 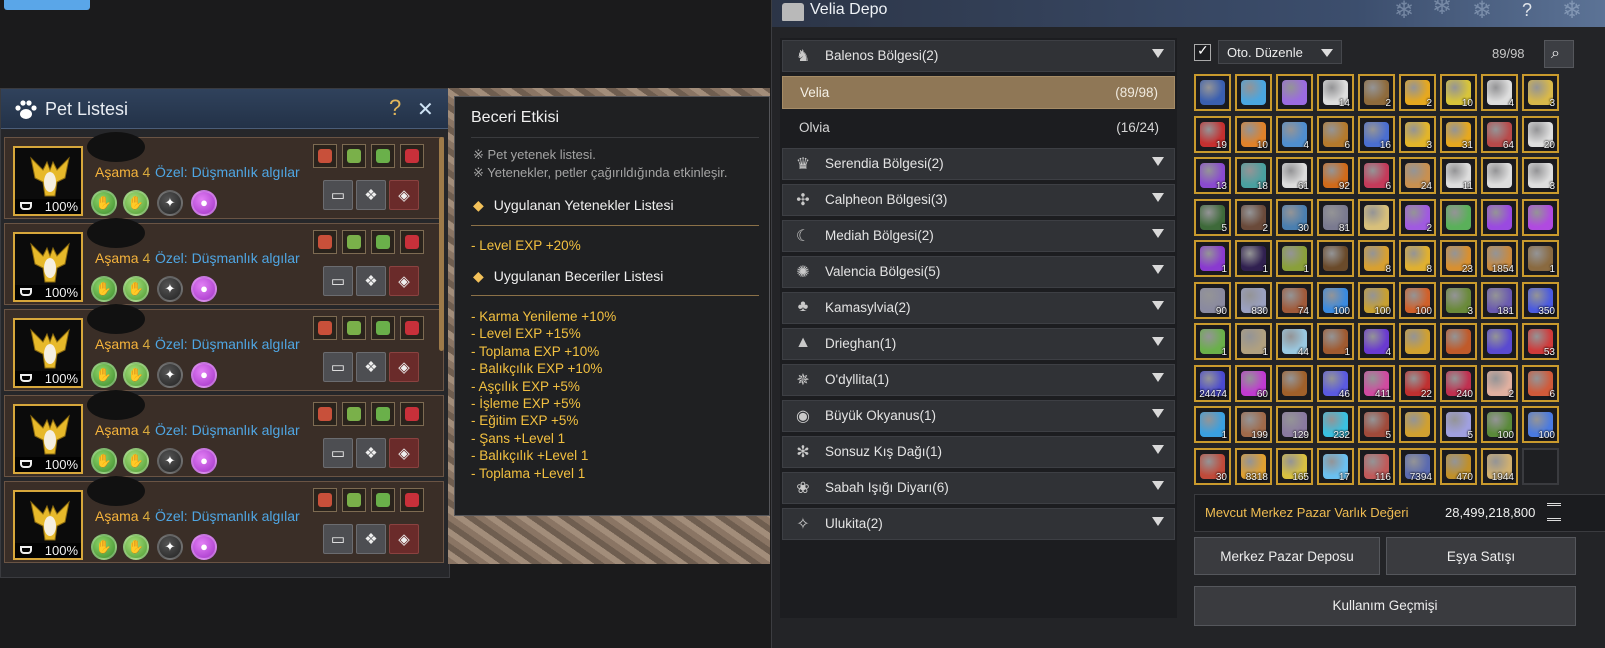 What do you see at coordinates (1499, 466) in the screenshot?
I see `item-slot: 1944` at bounding box center [1499, 466].